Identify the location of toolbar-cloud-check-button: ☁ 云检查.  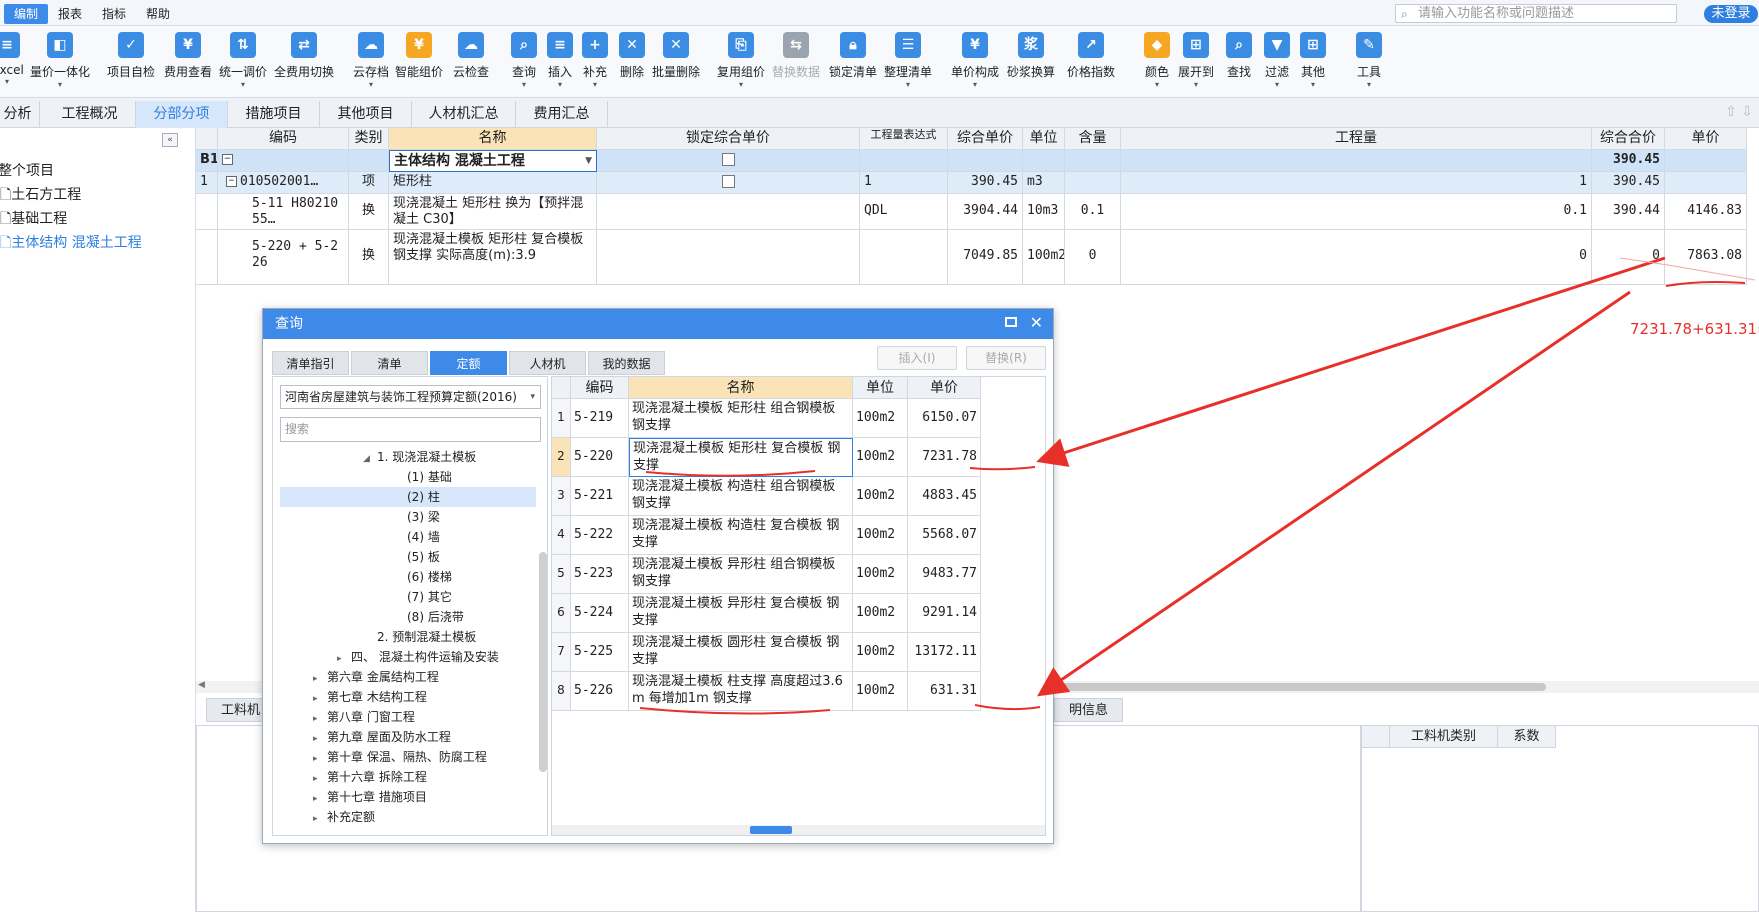
(471, 56).